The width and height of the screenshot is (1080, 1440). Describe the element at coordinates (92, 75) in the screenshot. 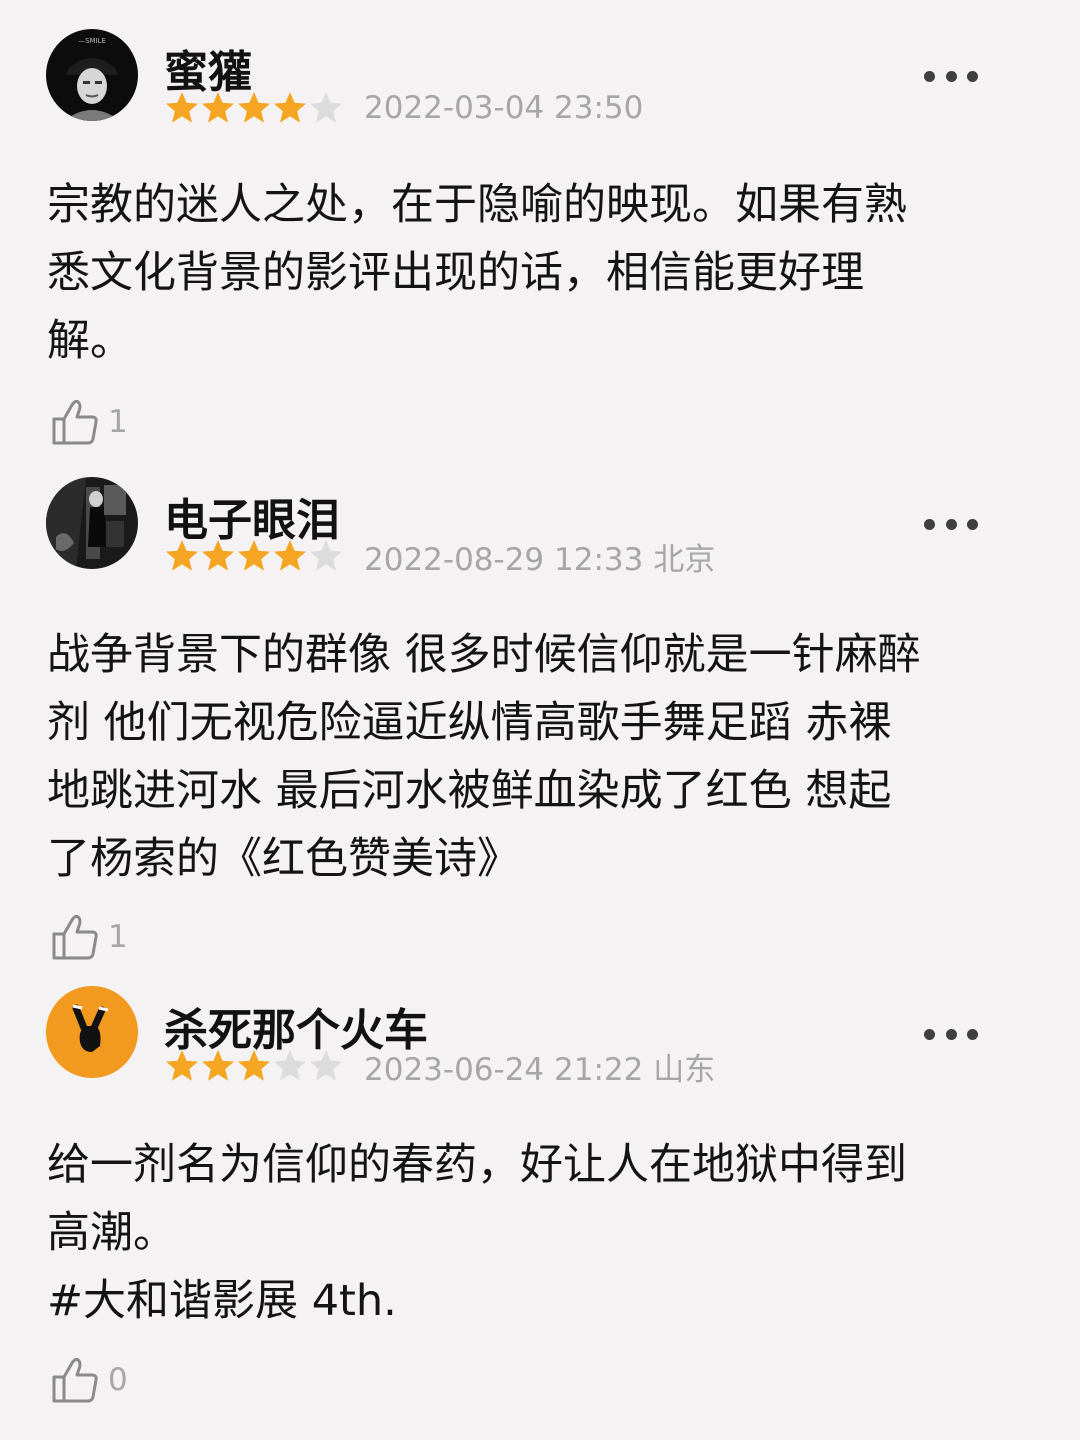

I see `avatar: —SMILE` at that location.